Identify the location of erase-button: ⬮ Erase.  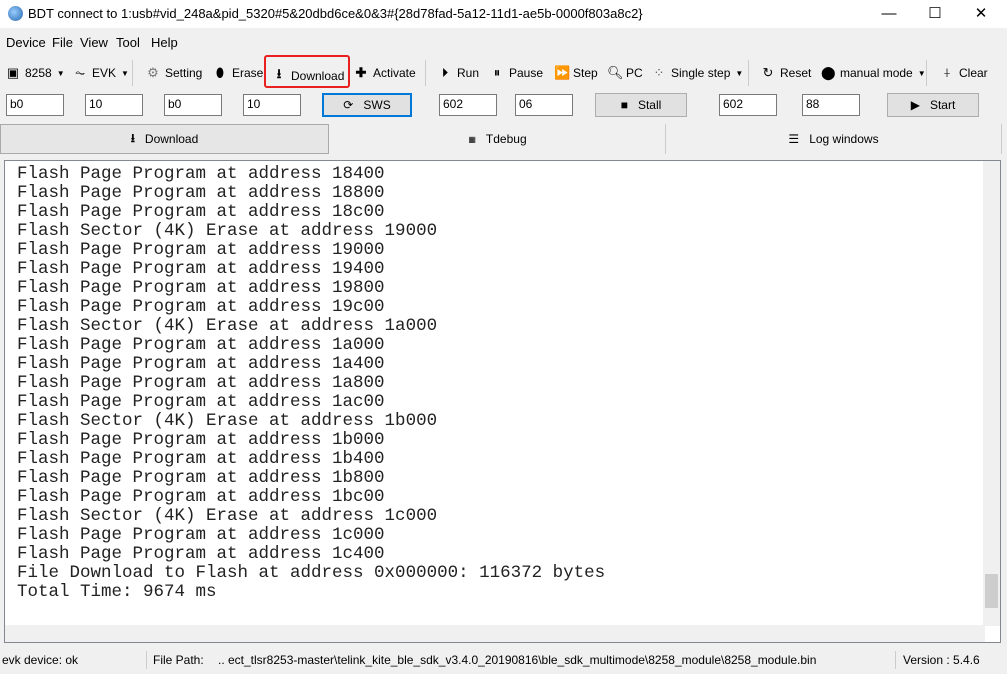
(238, 73).